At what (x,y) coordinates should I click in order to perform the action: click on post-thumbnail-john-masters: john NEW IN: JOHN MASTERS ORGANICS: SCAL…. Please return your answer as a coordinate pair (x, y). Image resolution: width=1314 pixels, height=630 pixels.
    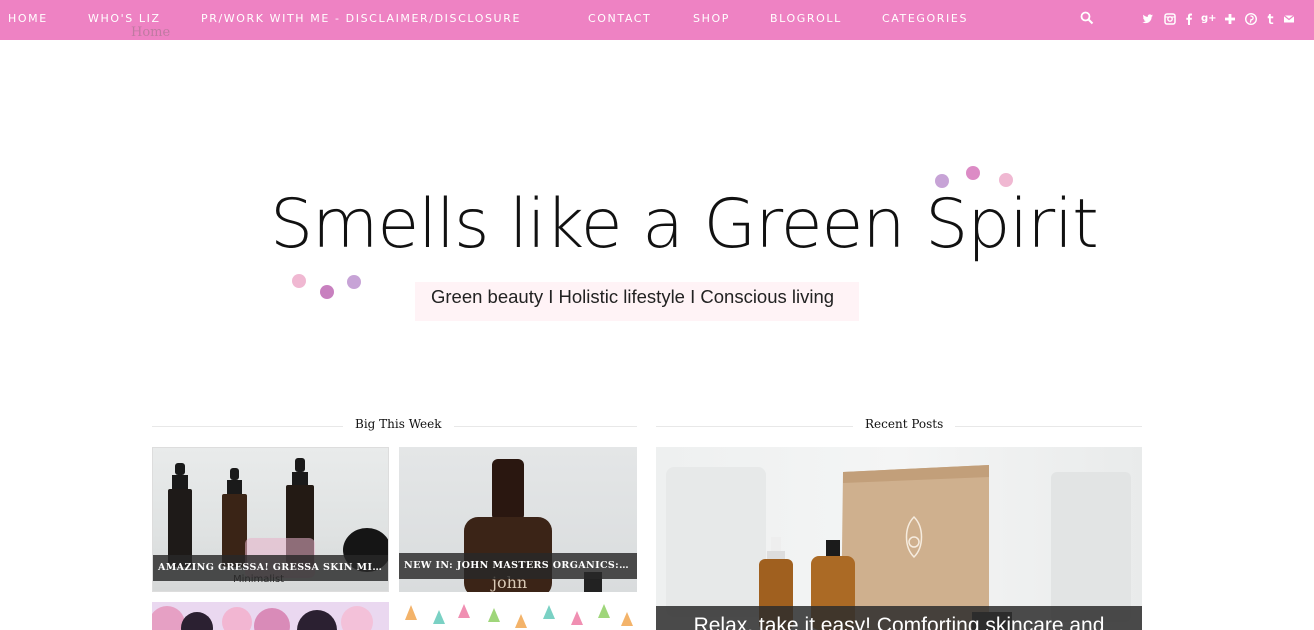
    Looking at the image, I should click on (518, 519).